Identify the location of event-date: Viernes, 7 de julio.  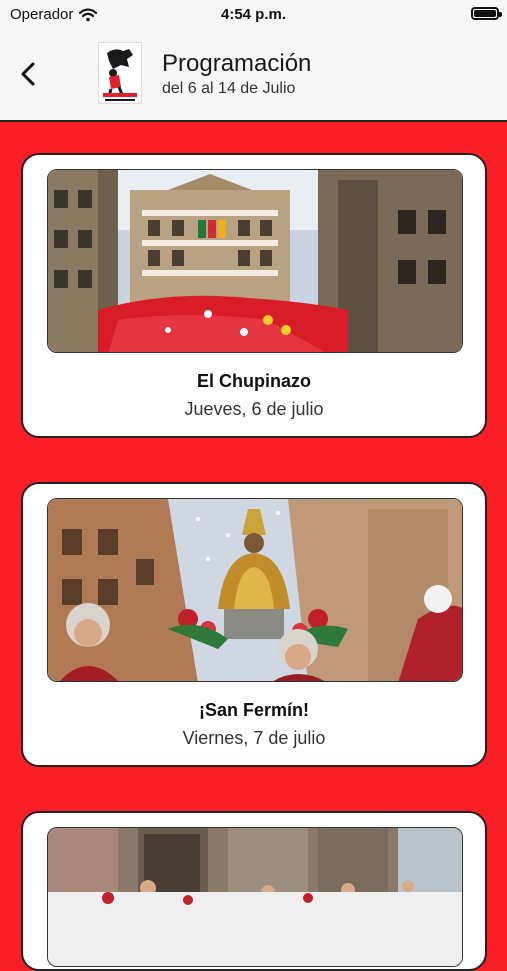
(254, 738).